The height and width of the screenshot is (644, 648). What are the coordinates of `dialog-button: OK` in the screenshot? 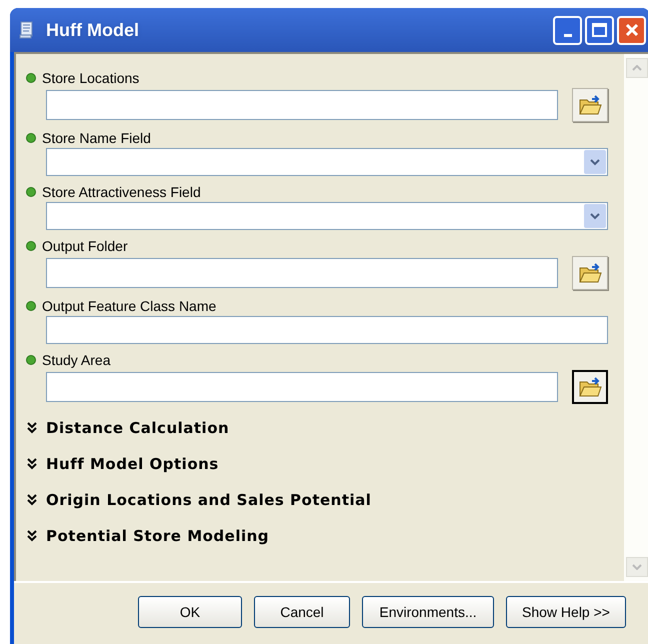 It's located at (190, 612).